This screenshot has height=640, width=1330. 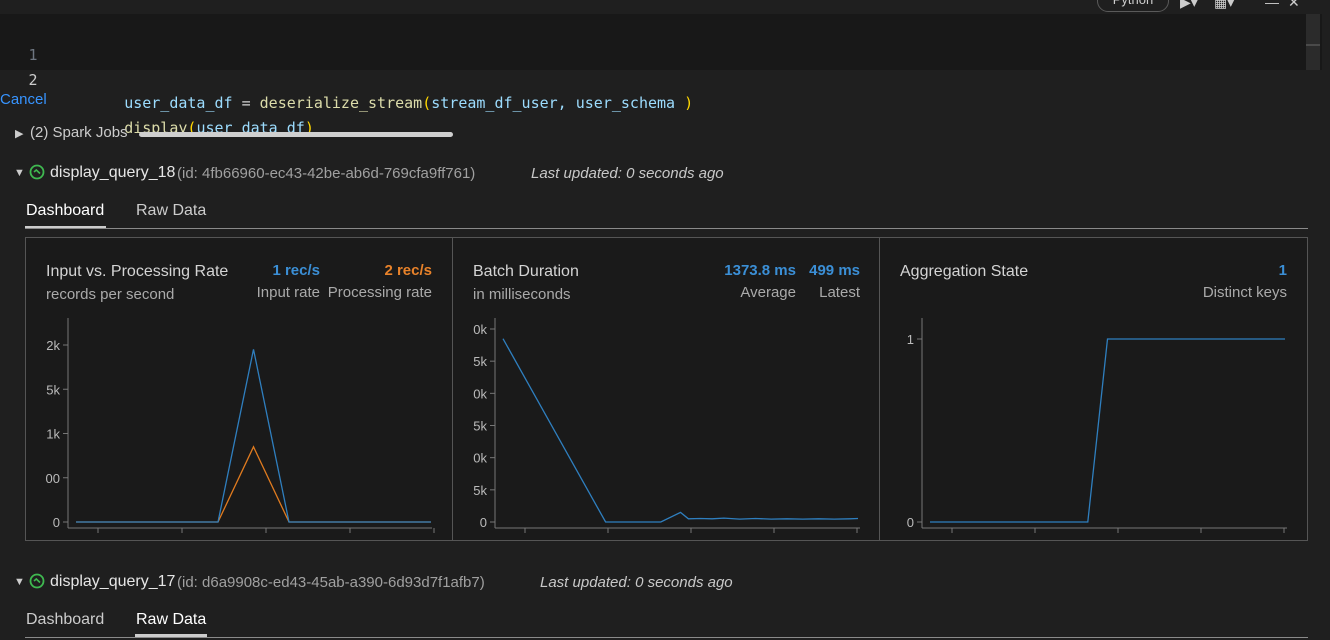 I want to click on close-icon: ✕, so click(x=1294, y=5).